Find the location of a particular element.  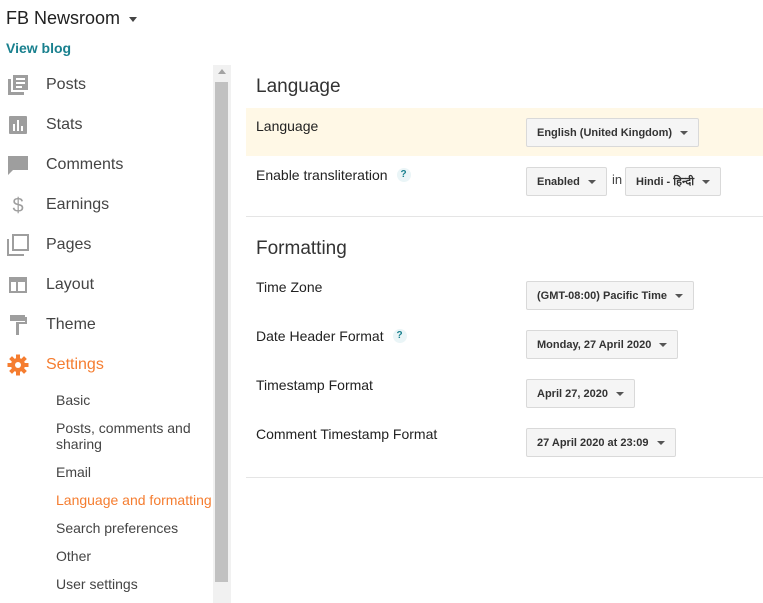

timestamp-select: April 27, 2020 is located at coordinates (580, 393).